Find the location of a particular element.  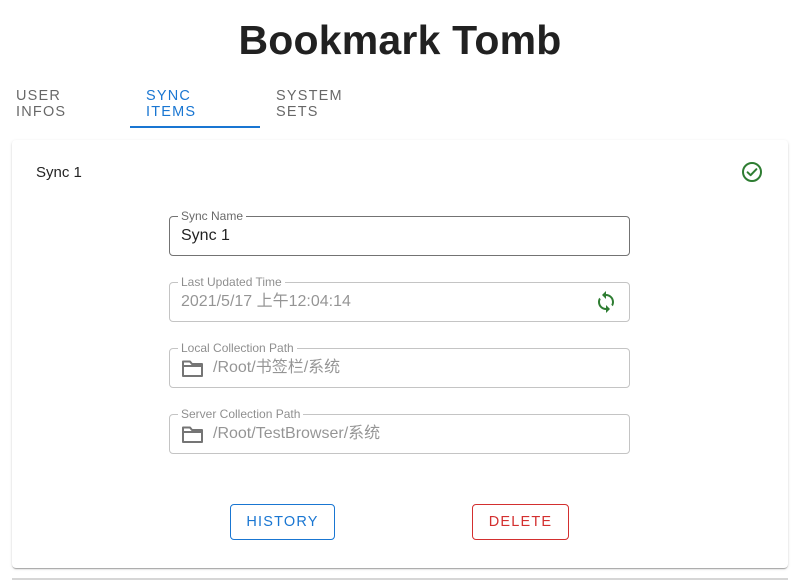

app-title: Bookmark Tomb is located at coordinates (400, 40).